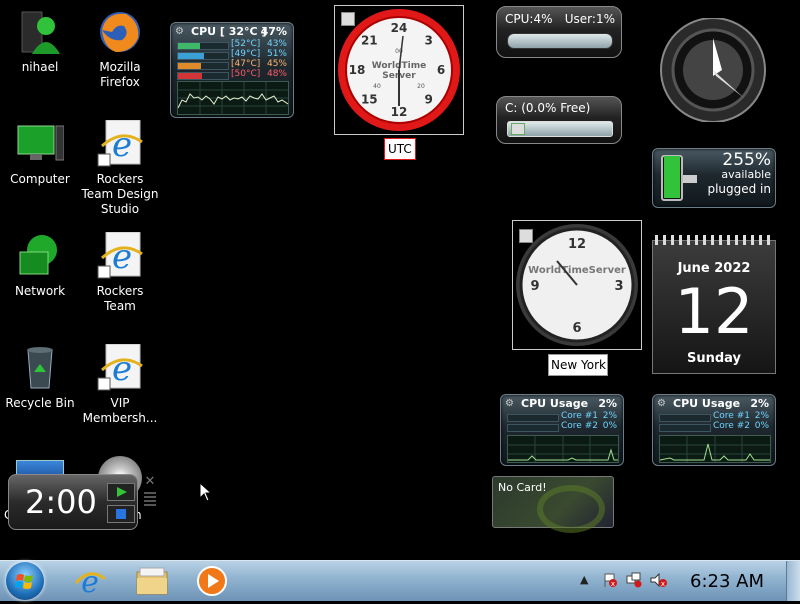  Describe the element at coordinates (150, 482) in the screenshot. I see `gadget-close-icon: ✕` at that location.